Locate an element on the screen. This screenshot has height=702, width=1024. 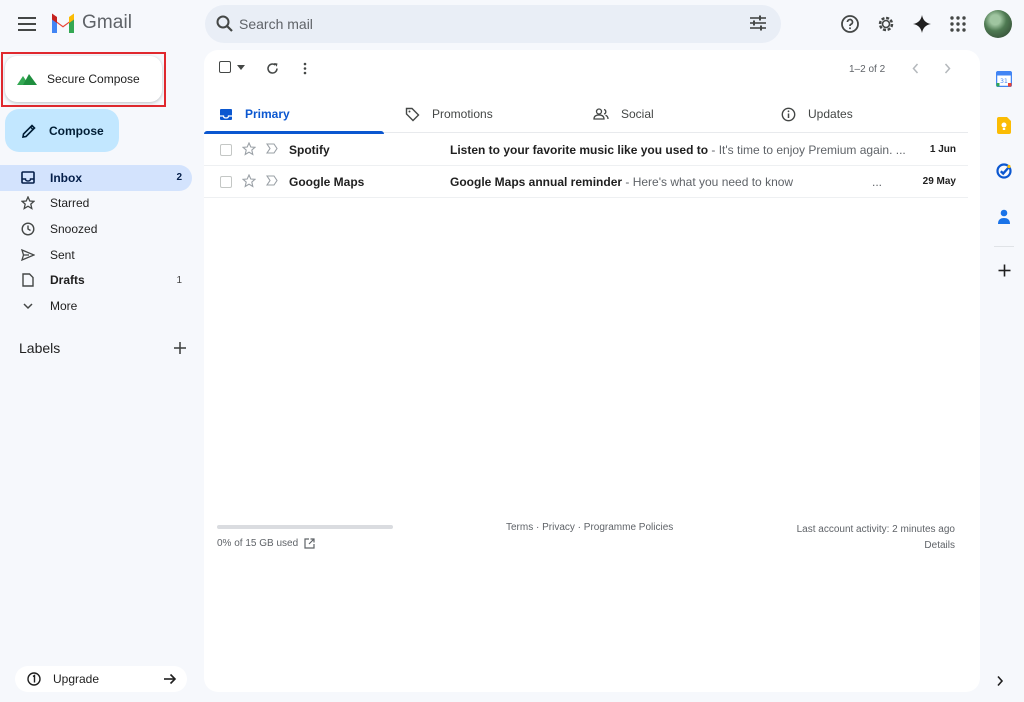
filter-icon is located at coordinates (758, 23).